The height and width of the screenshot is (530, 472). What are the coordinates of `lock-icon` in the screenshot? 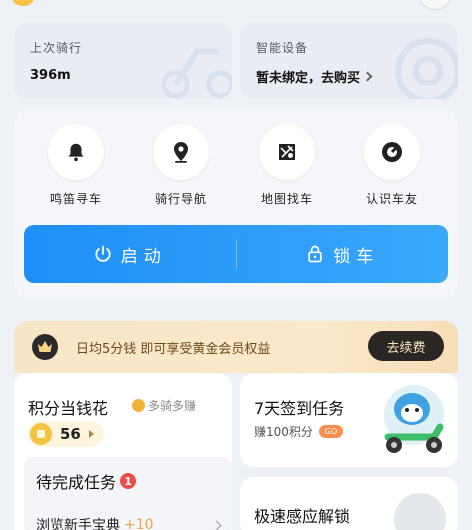 It's located at (315, 254).